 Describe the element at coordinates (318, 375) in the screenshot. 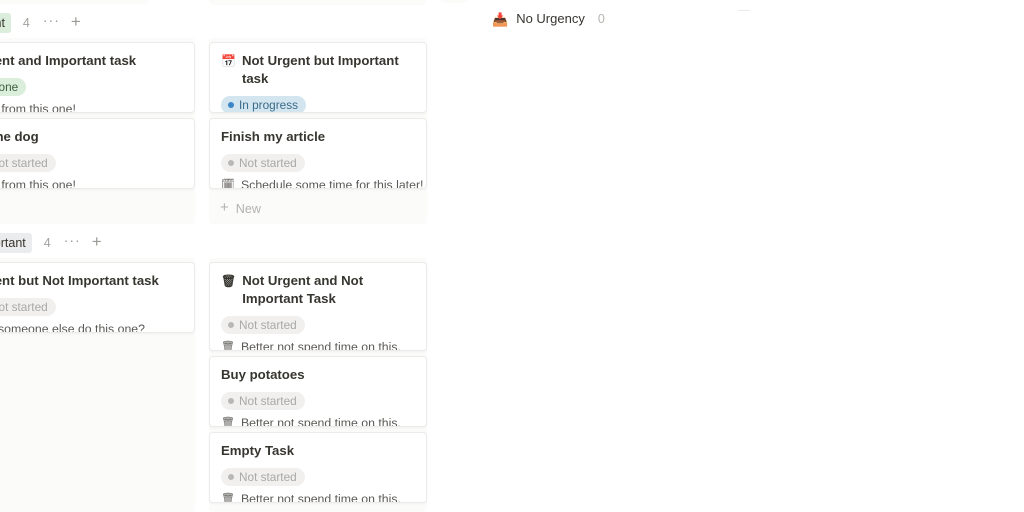

I see `card-title: Buy potatoes` at that location.